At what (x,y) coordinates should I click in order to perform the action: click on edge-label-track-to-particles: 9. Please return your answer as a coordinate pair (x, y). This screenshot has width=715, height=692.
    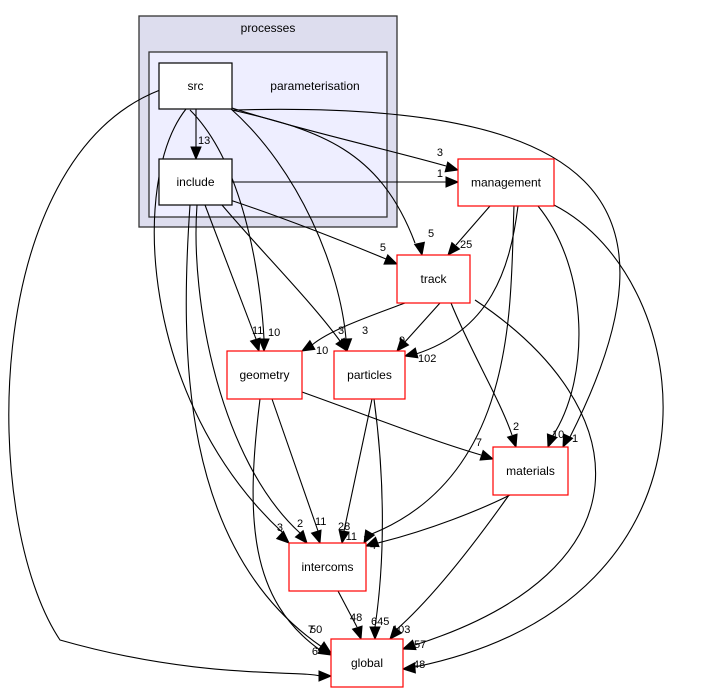
    Looking at the image, I should click on (402, 341).